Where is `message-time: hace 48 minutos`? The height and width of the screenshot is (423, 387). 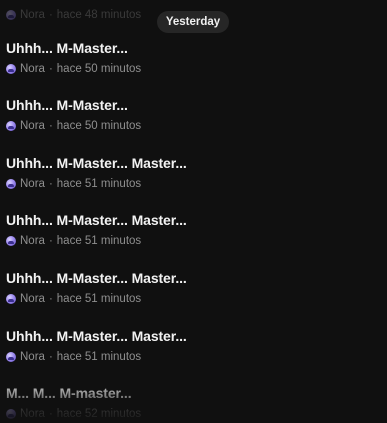 message-time: hace 48 minutos is located at coordinates (99, 15).